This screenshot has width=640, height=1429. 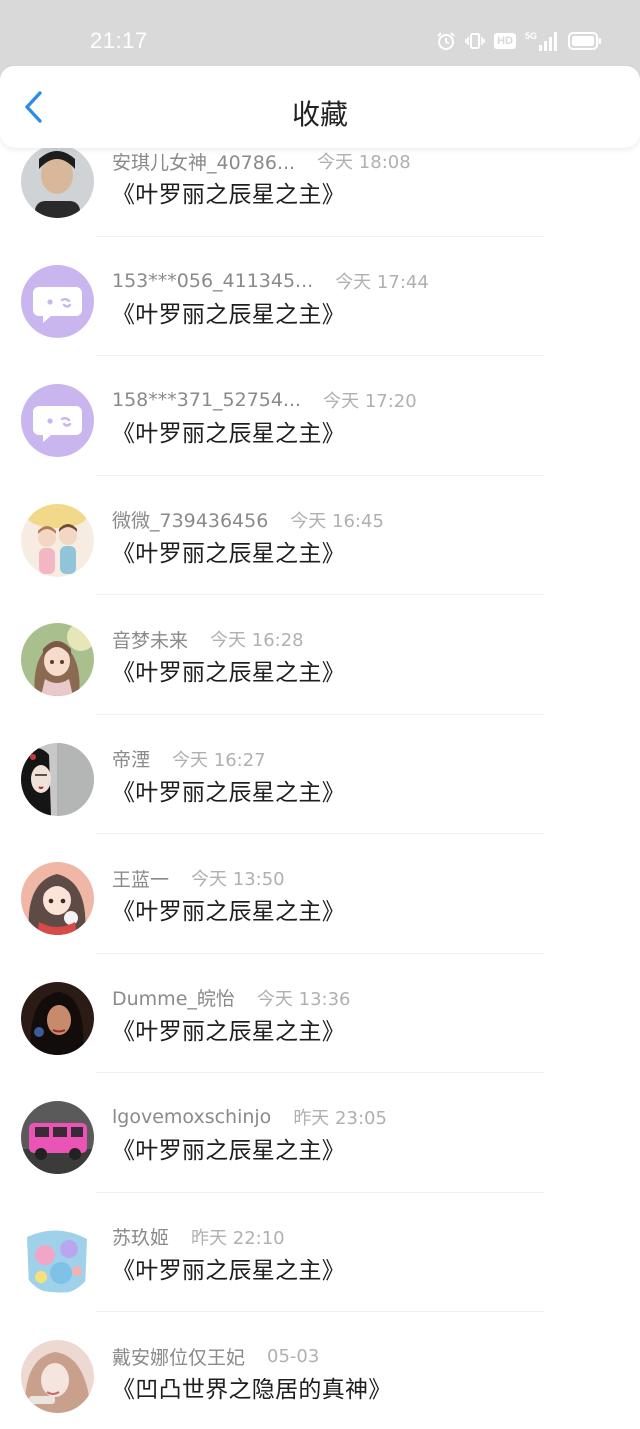 I want to click on navigation-bar: 收藏, so click(x=320, y=107).